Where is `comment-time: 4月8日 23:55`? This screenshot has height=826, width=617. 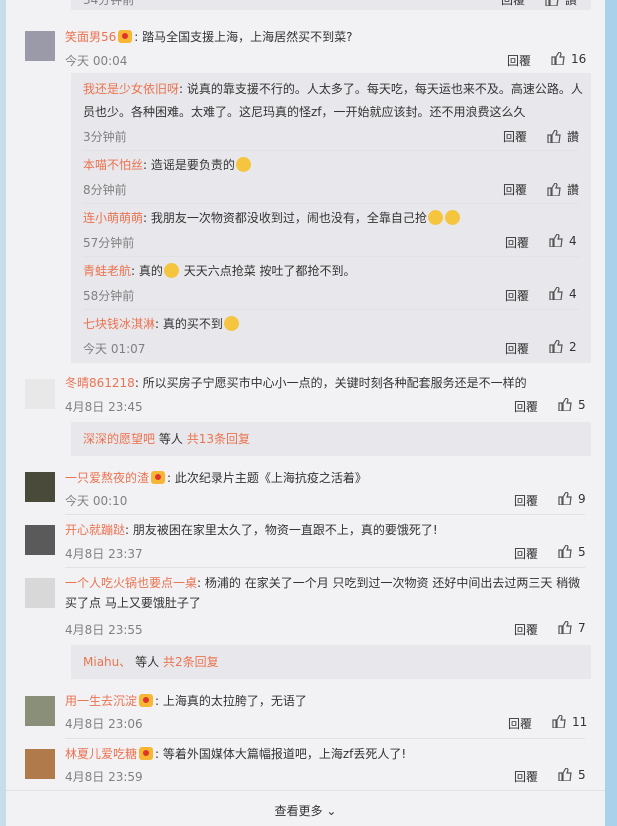 comment-time: 4月8日 23:55 is located at coordinates (104, 630).